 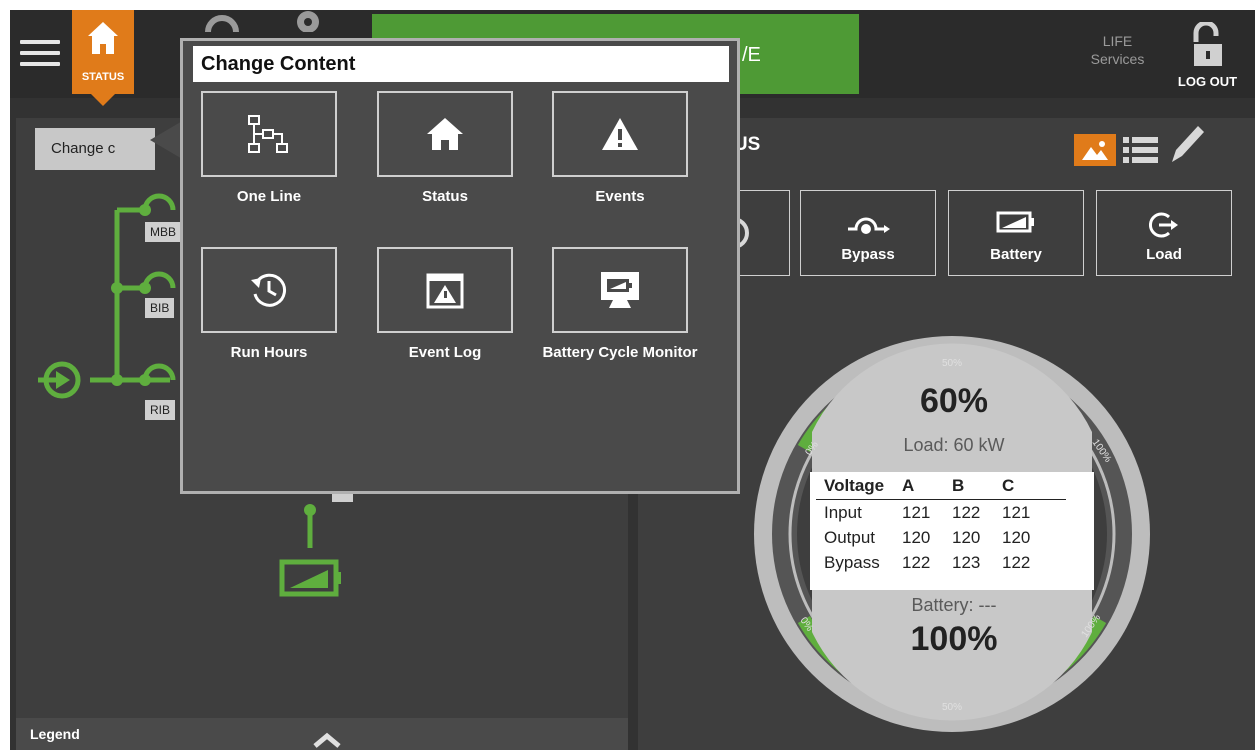 I want to click on option-run-hours, so click(x=269, y=290).